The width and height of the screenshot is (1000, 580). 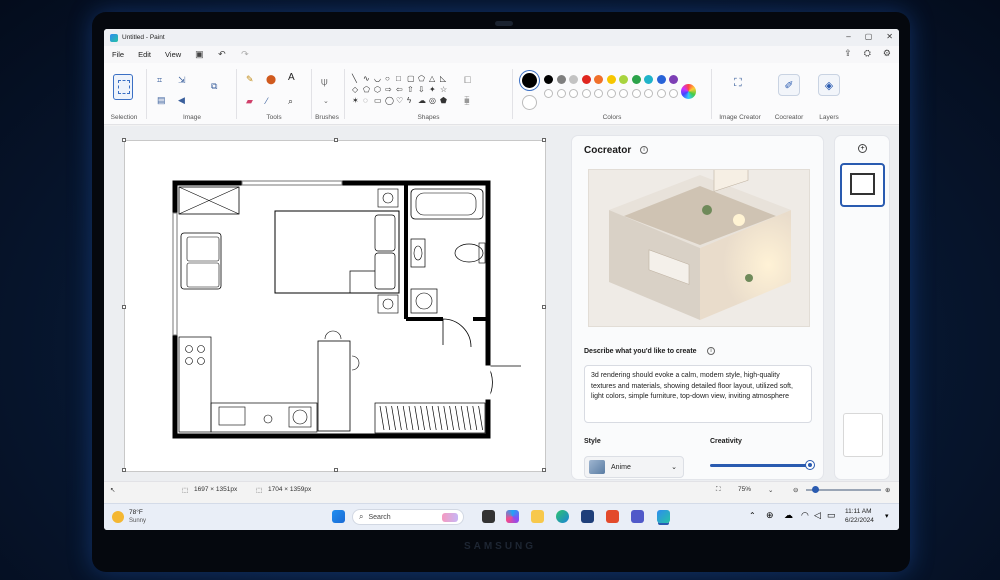 I want to click on shape-star4: ✦, so click(x=434, y=89).